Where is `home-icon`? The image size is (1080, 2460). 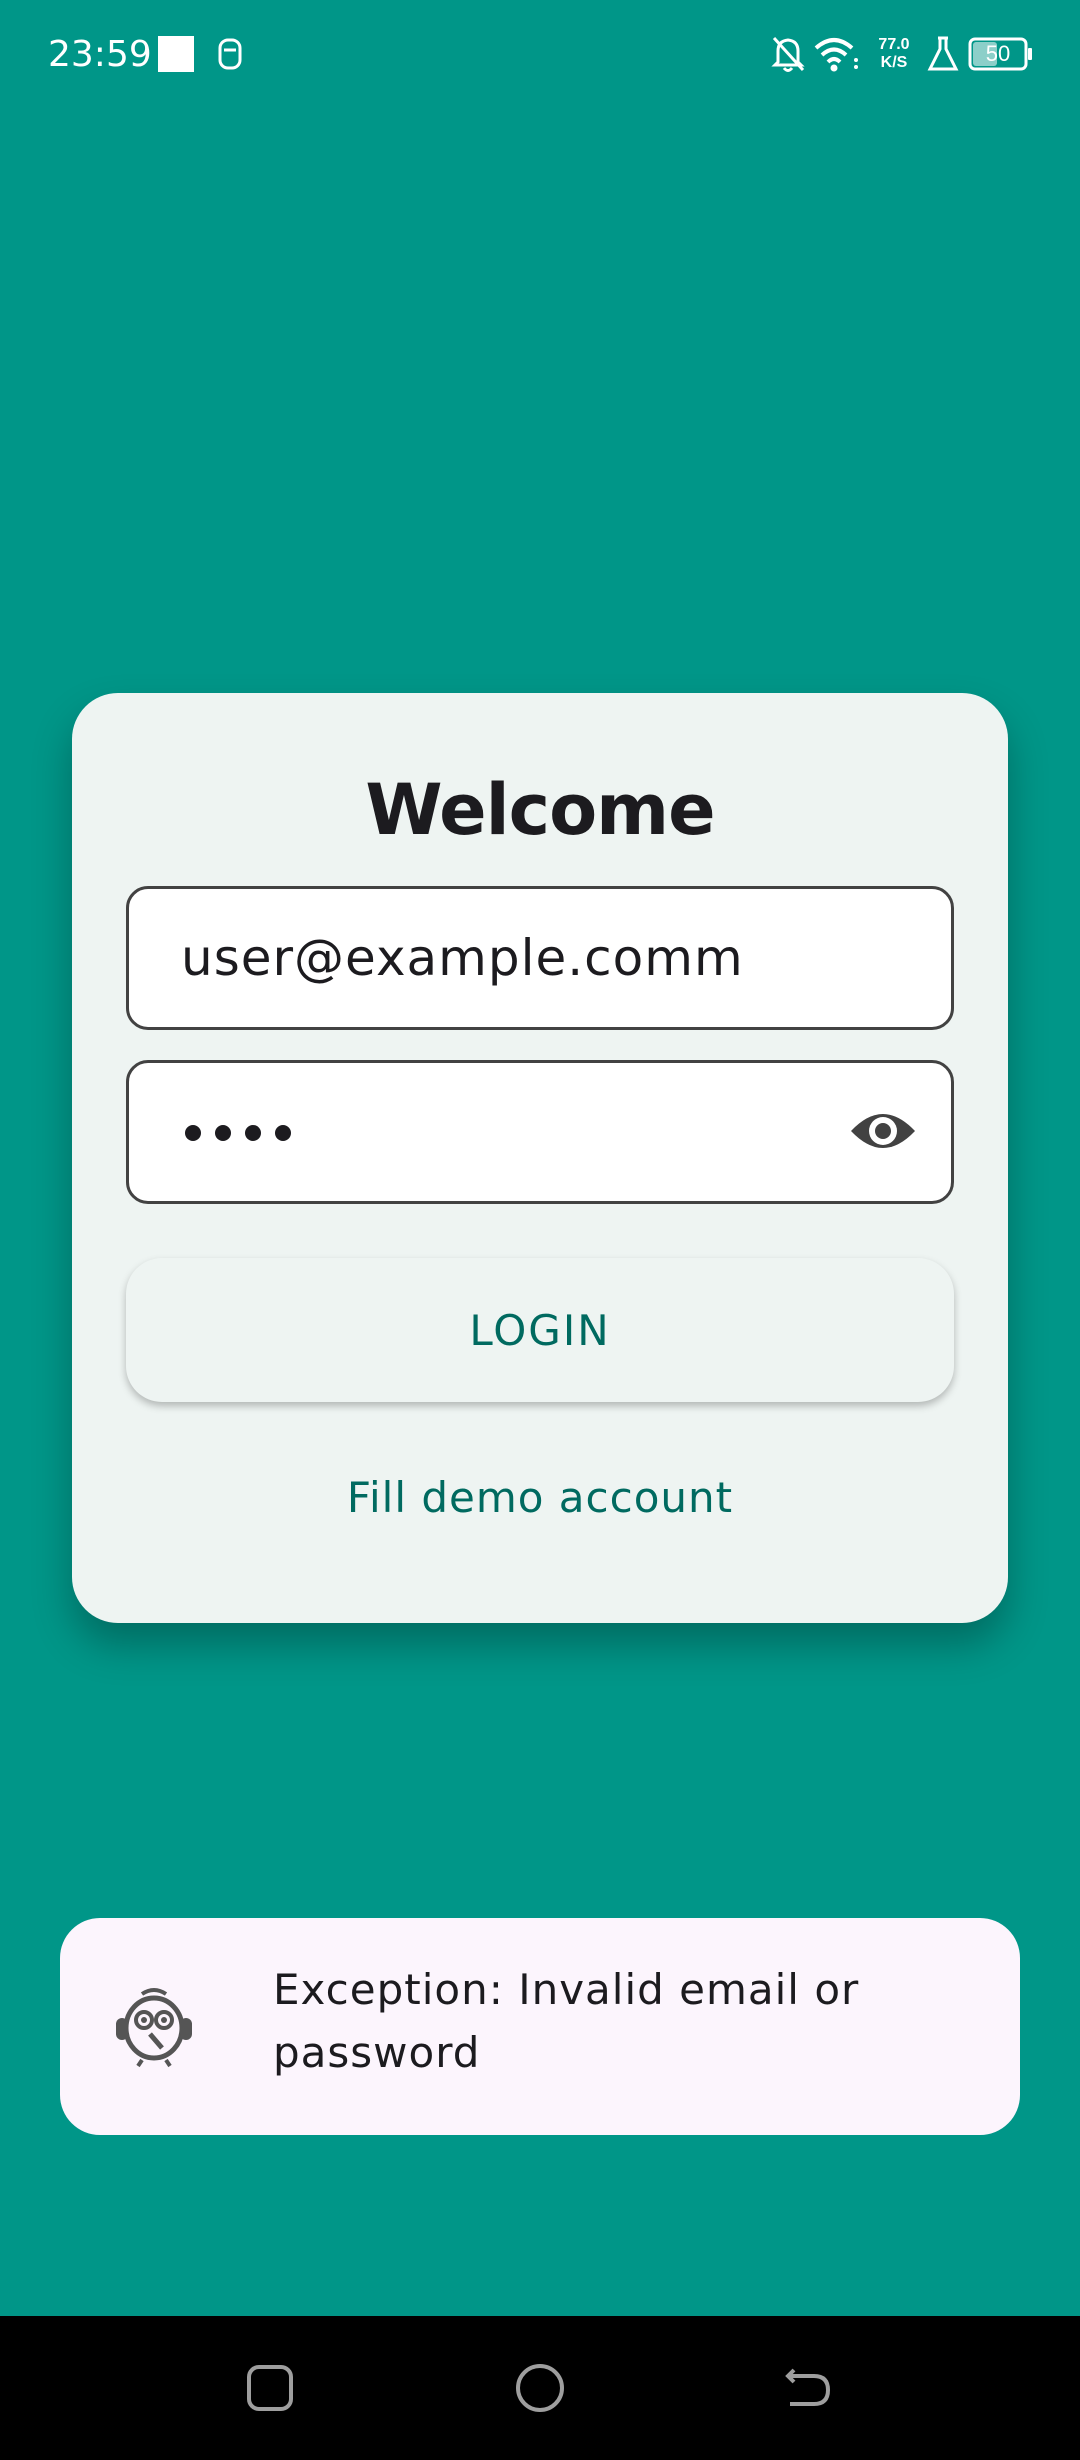 home-icon is located at coordinates (540, 2388).